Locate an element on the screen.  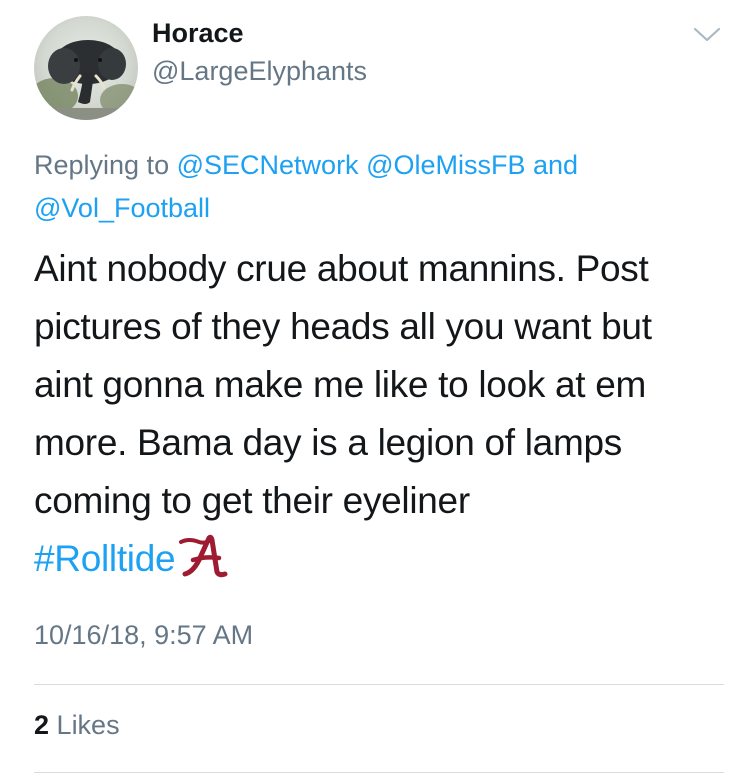
hashtag-line: #Rolltide is located at coordinates (379, 559).